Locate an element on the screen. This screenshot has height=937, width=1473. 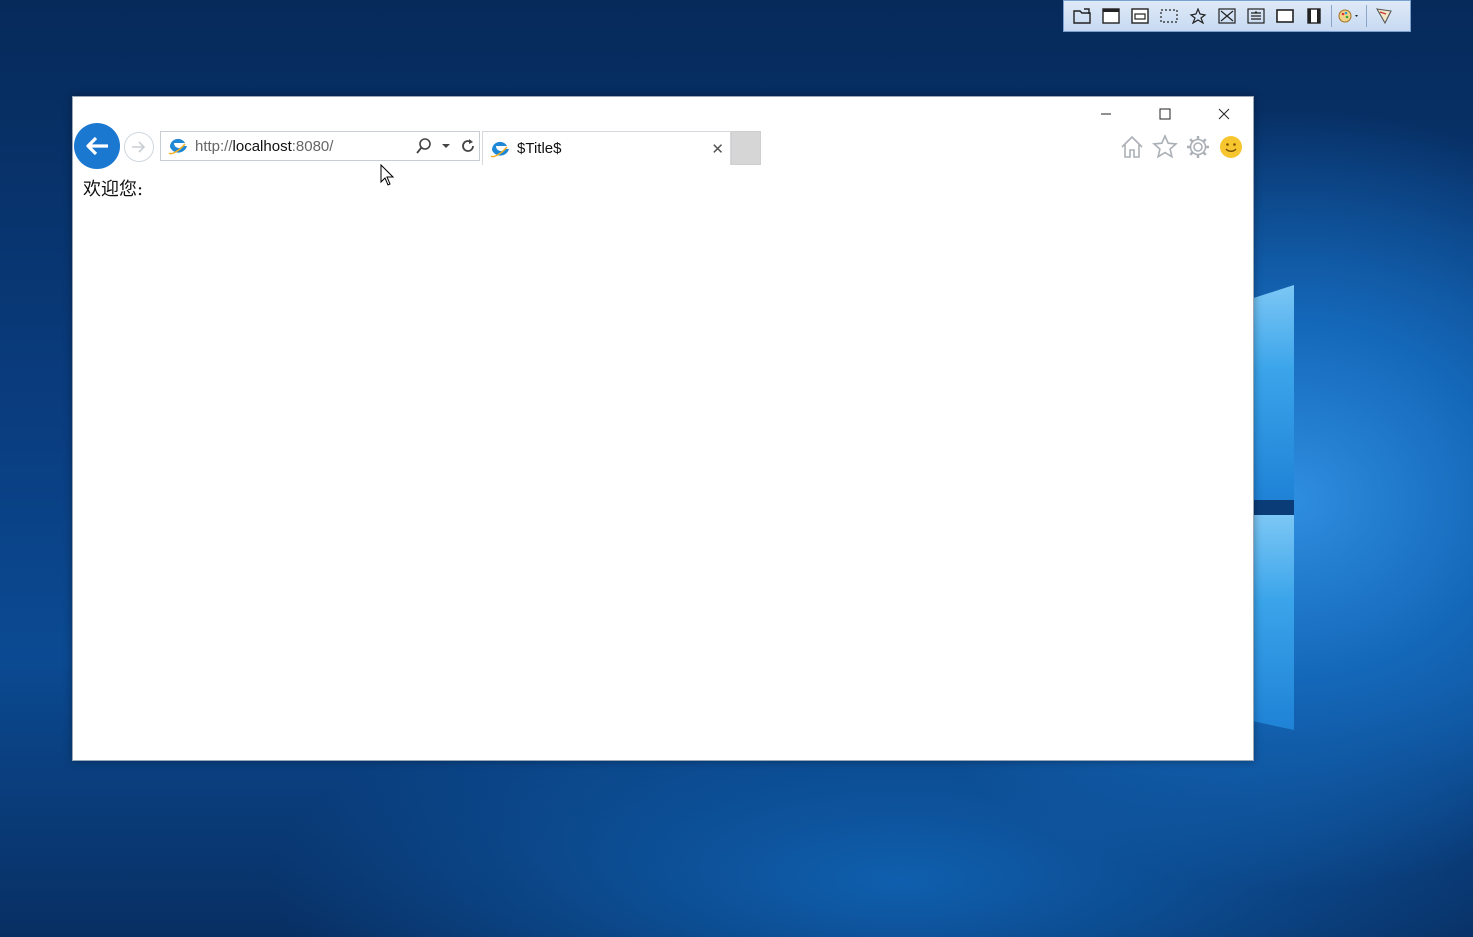
forward-button is located at coordinates (139, 147).